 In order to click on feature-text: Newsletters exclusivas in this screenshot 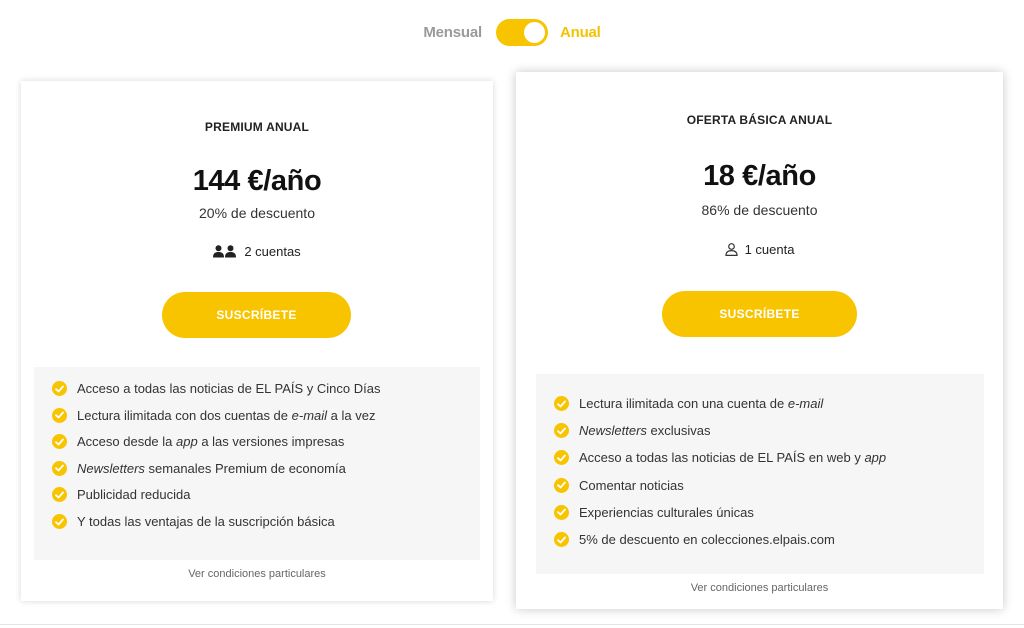, I will do `click(645, 430)`.